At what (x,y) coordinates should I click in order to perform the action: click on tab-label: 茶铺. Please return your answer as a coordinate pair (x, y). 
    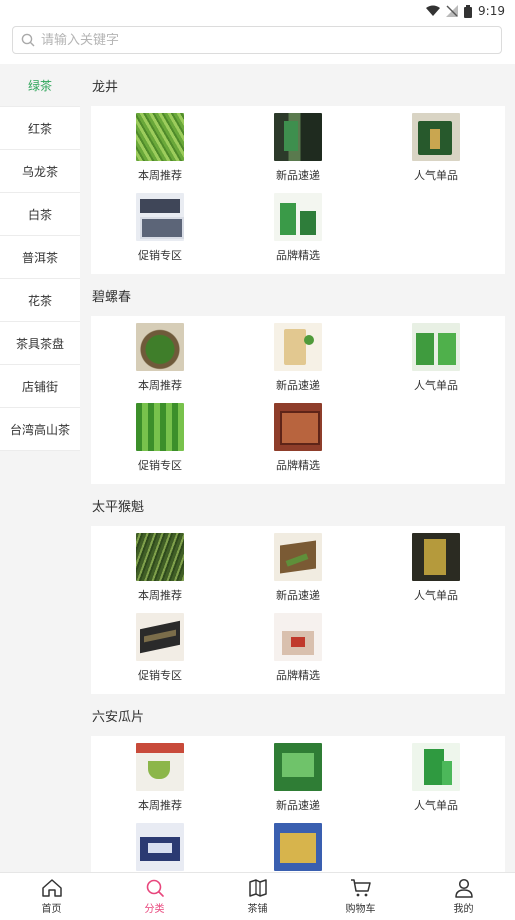
    Looking at the image, I should click on (257, 909).